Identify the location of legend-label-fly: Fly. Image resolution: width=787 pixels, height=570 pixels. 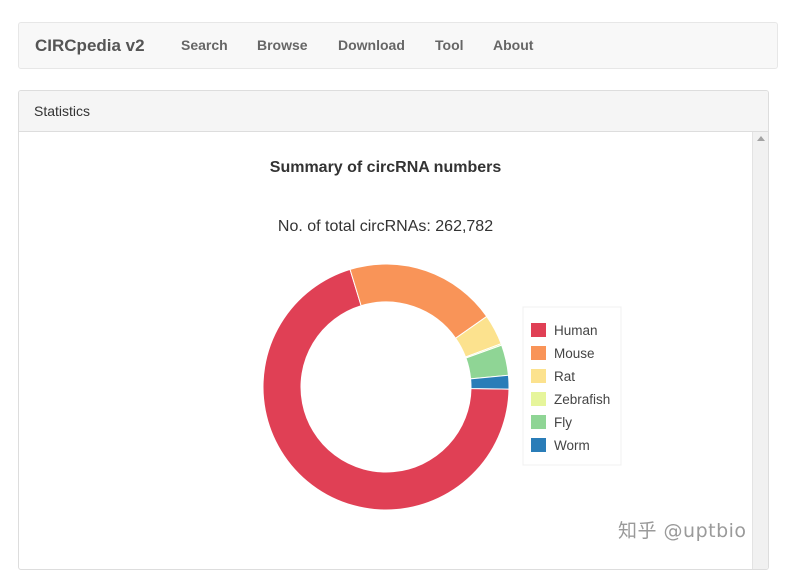
(563, 422).